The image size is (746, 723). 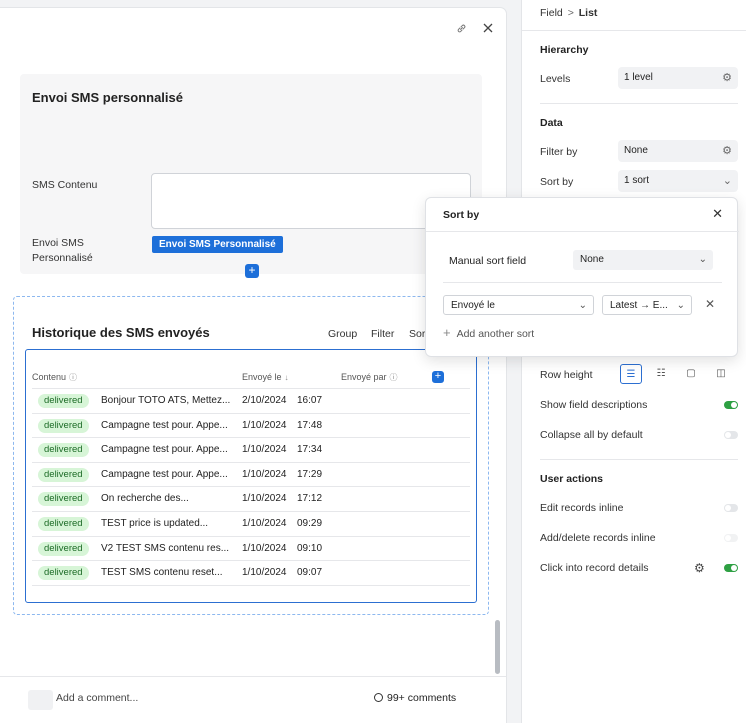 What do you see at coordinates (62, 258) in the screenshot?
I see `envoi-label-line2: Personnalisé` at bounding box center [62, 258].